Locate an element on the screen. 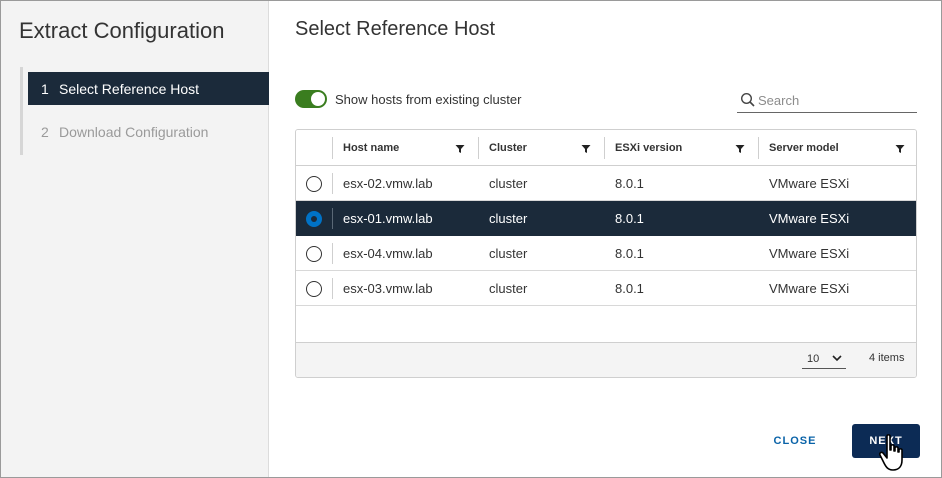 The height and width of the screenshot is (478, 942). page-title: Select Reference Host is located at coordinates (395, 29).